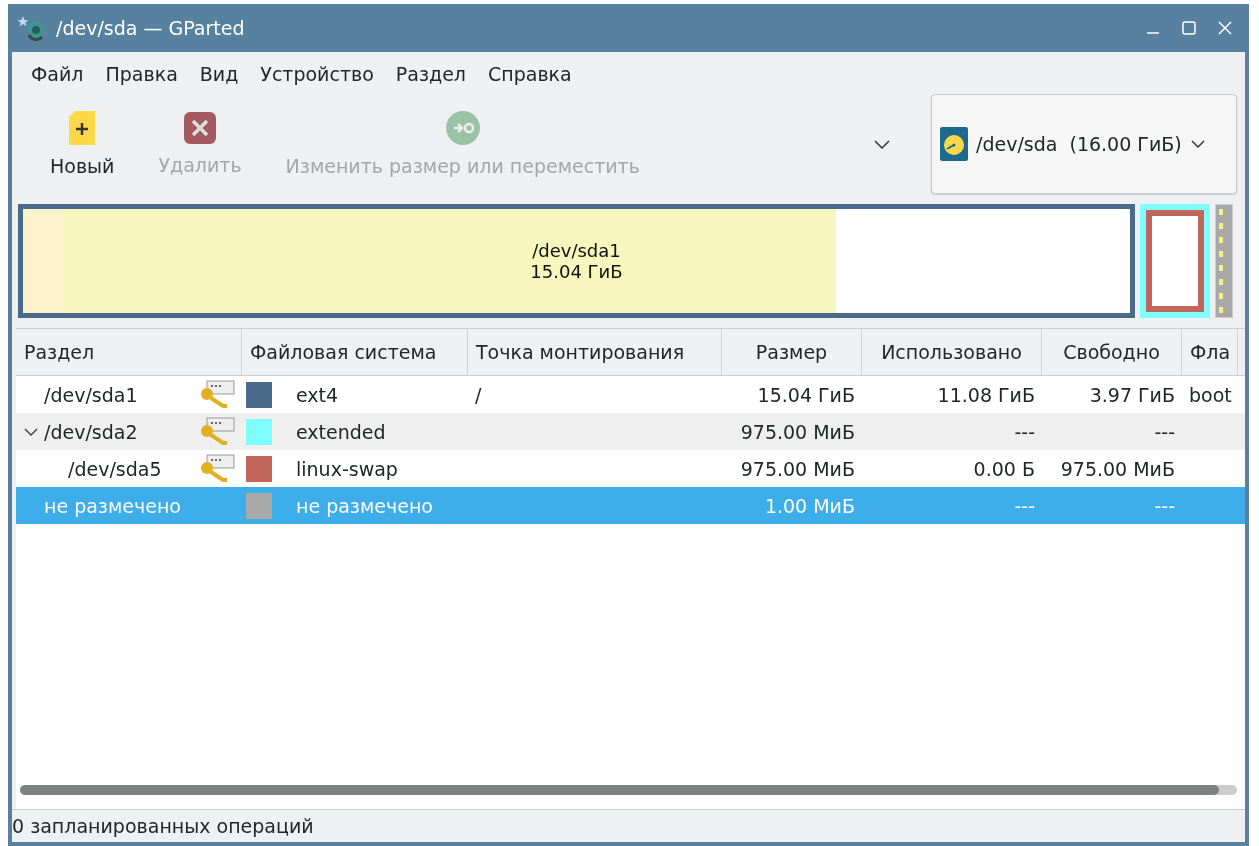 This screenshot has height=846, width=1259. What do you see at coordinates (430, 74) in the screenshot?
I see `menu-item: Раздел` at bounding box center [430, 74].